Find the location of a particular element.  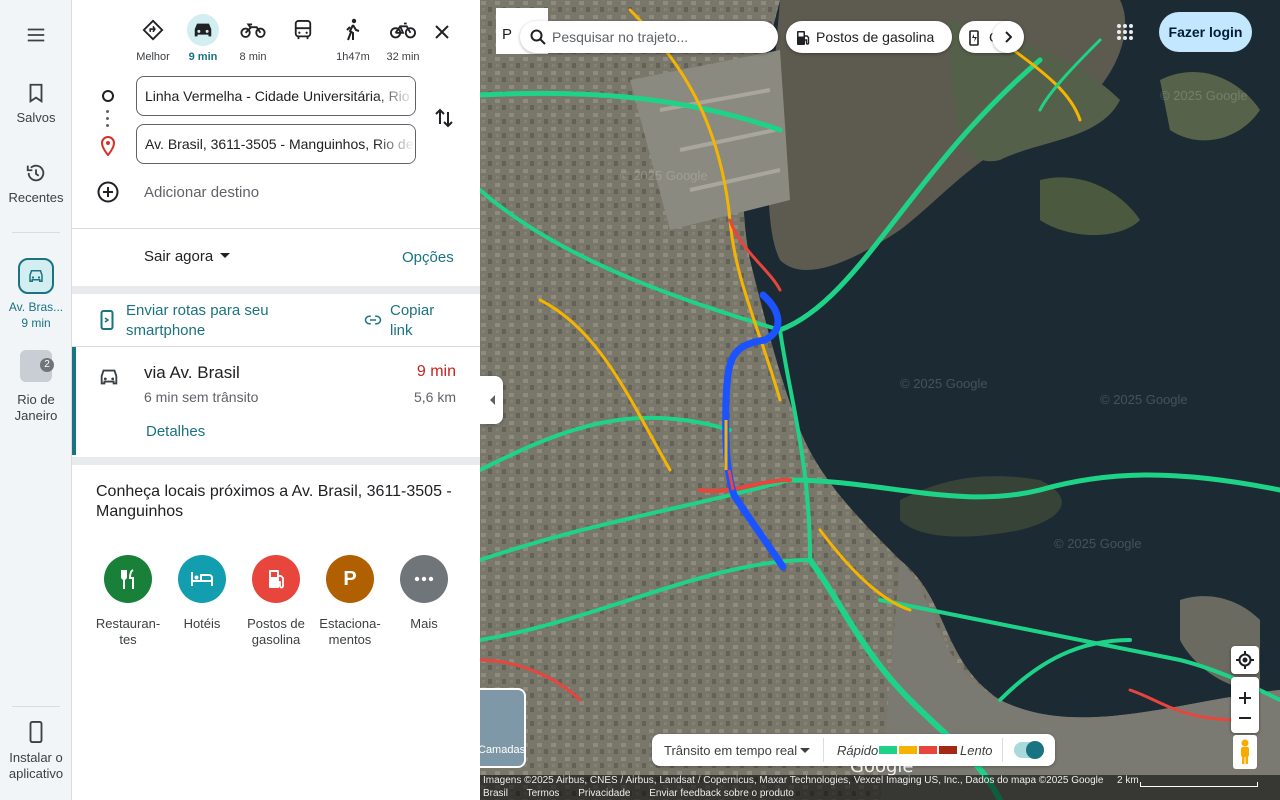

divider is located at coordinates (276, 228).